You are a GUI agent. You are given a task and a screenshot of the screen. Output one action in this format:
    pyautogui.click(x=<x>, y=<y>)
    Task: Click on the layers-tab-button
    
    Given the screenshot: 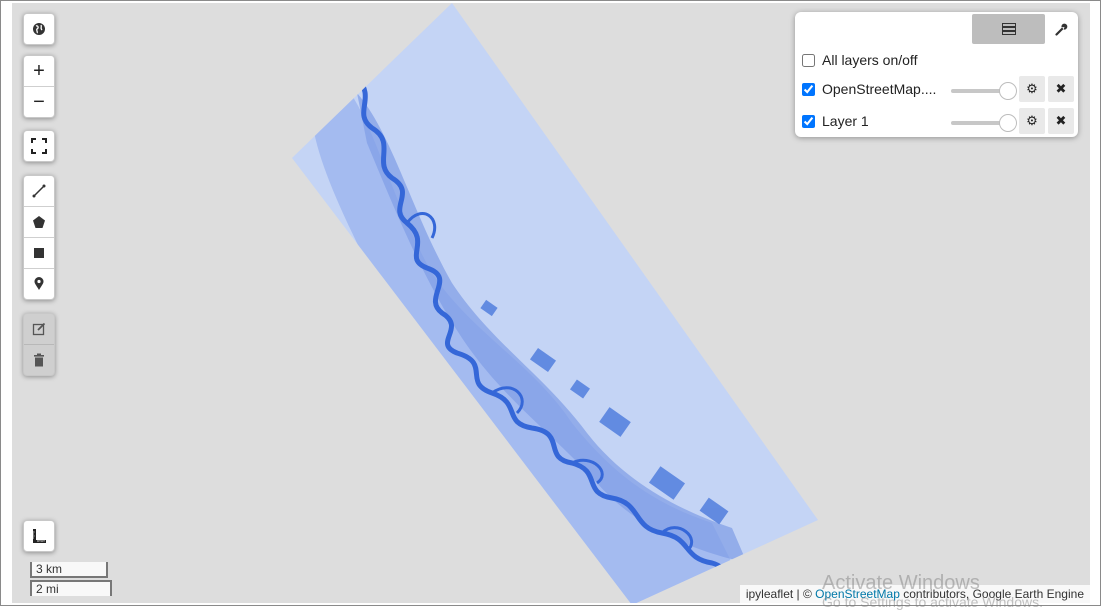 What is the action you would take?
    pyautogui.click(x=1008, y=29)
    